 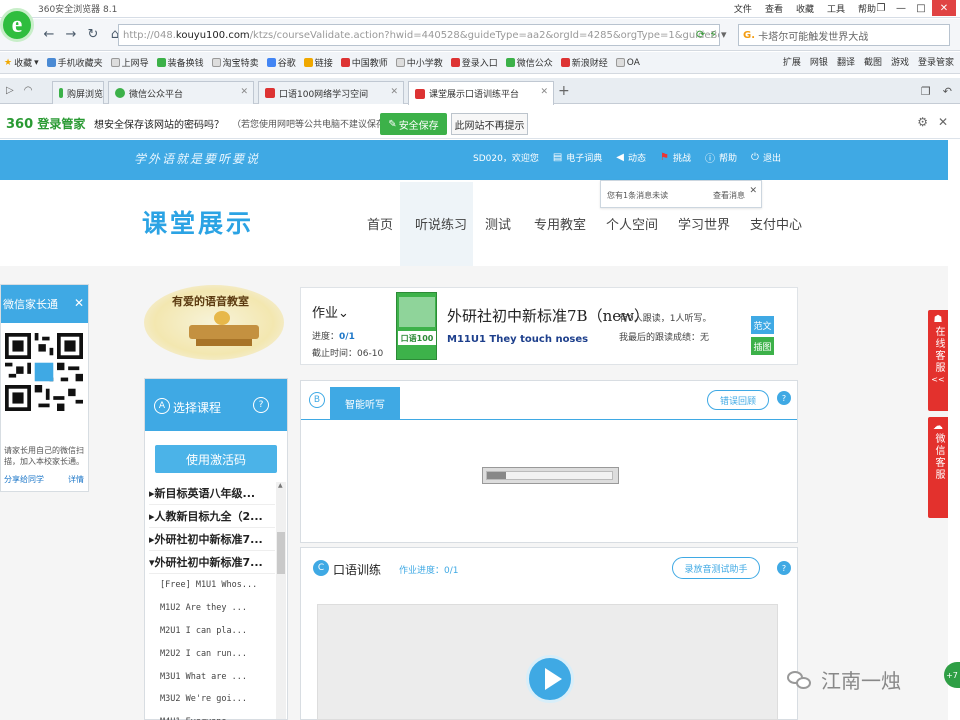 I want to click on bookmark-item: 谷歌, so click(x=281, y=62).